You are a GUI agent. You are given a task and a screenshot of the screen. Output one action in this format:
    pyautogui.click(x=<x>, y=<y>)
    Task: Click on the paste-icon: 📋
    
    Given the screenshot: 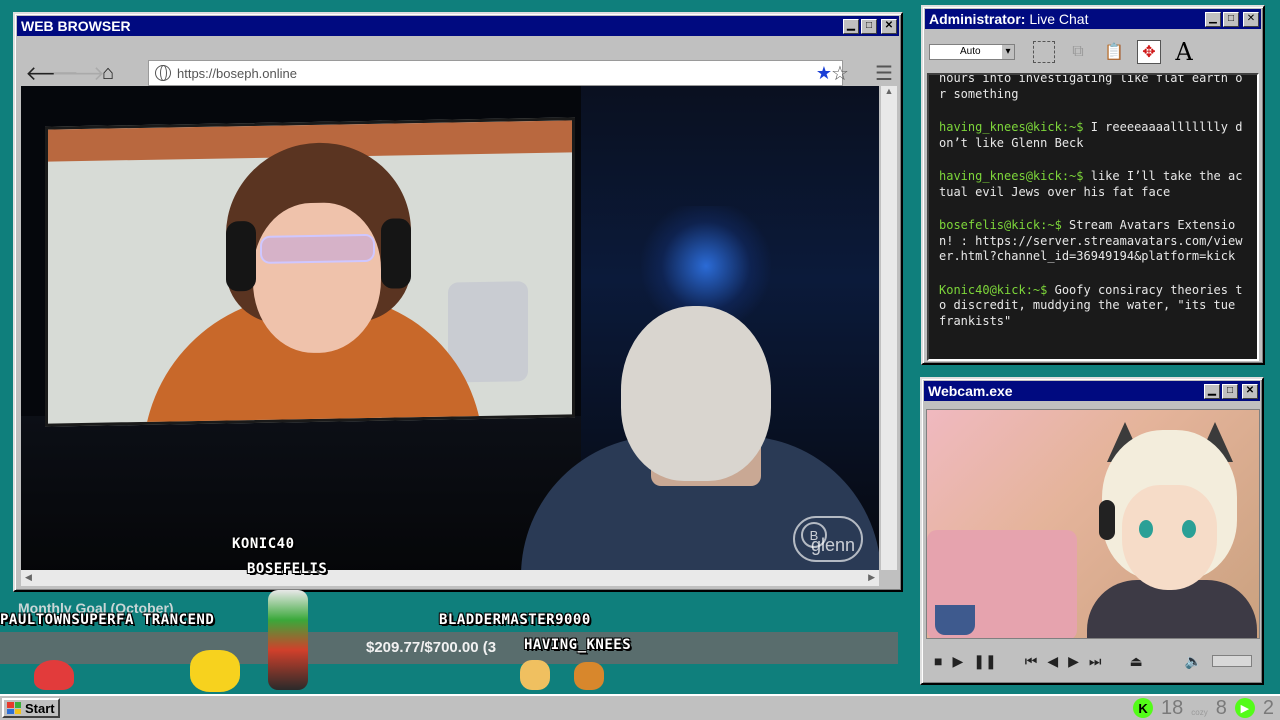 What is the action you would take?
    pyautogui.click(x=1114, y=52)
    